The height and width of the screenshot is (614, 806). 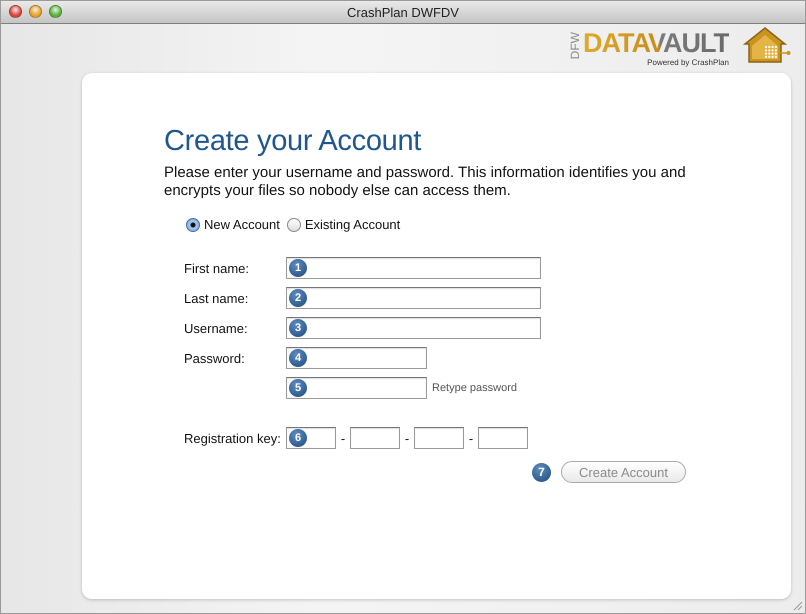 What do you see at coordinates (413, 298) in the screenshot?
I see `input-field: 2` at bounding box center [413, 298].